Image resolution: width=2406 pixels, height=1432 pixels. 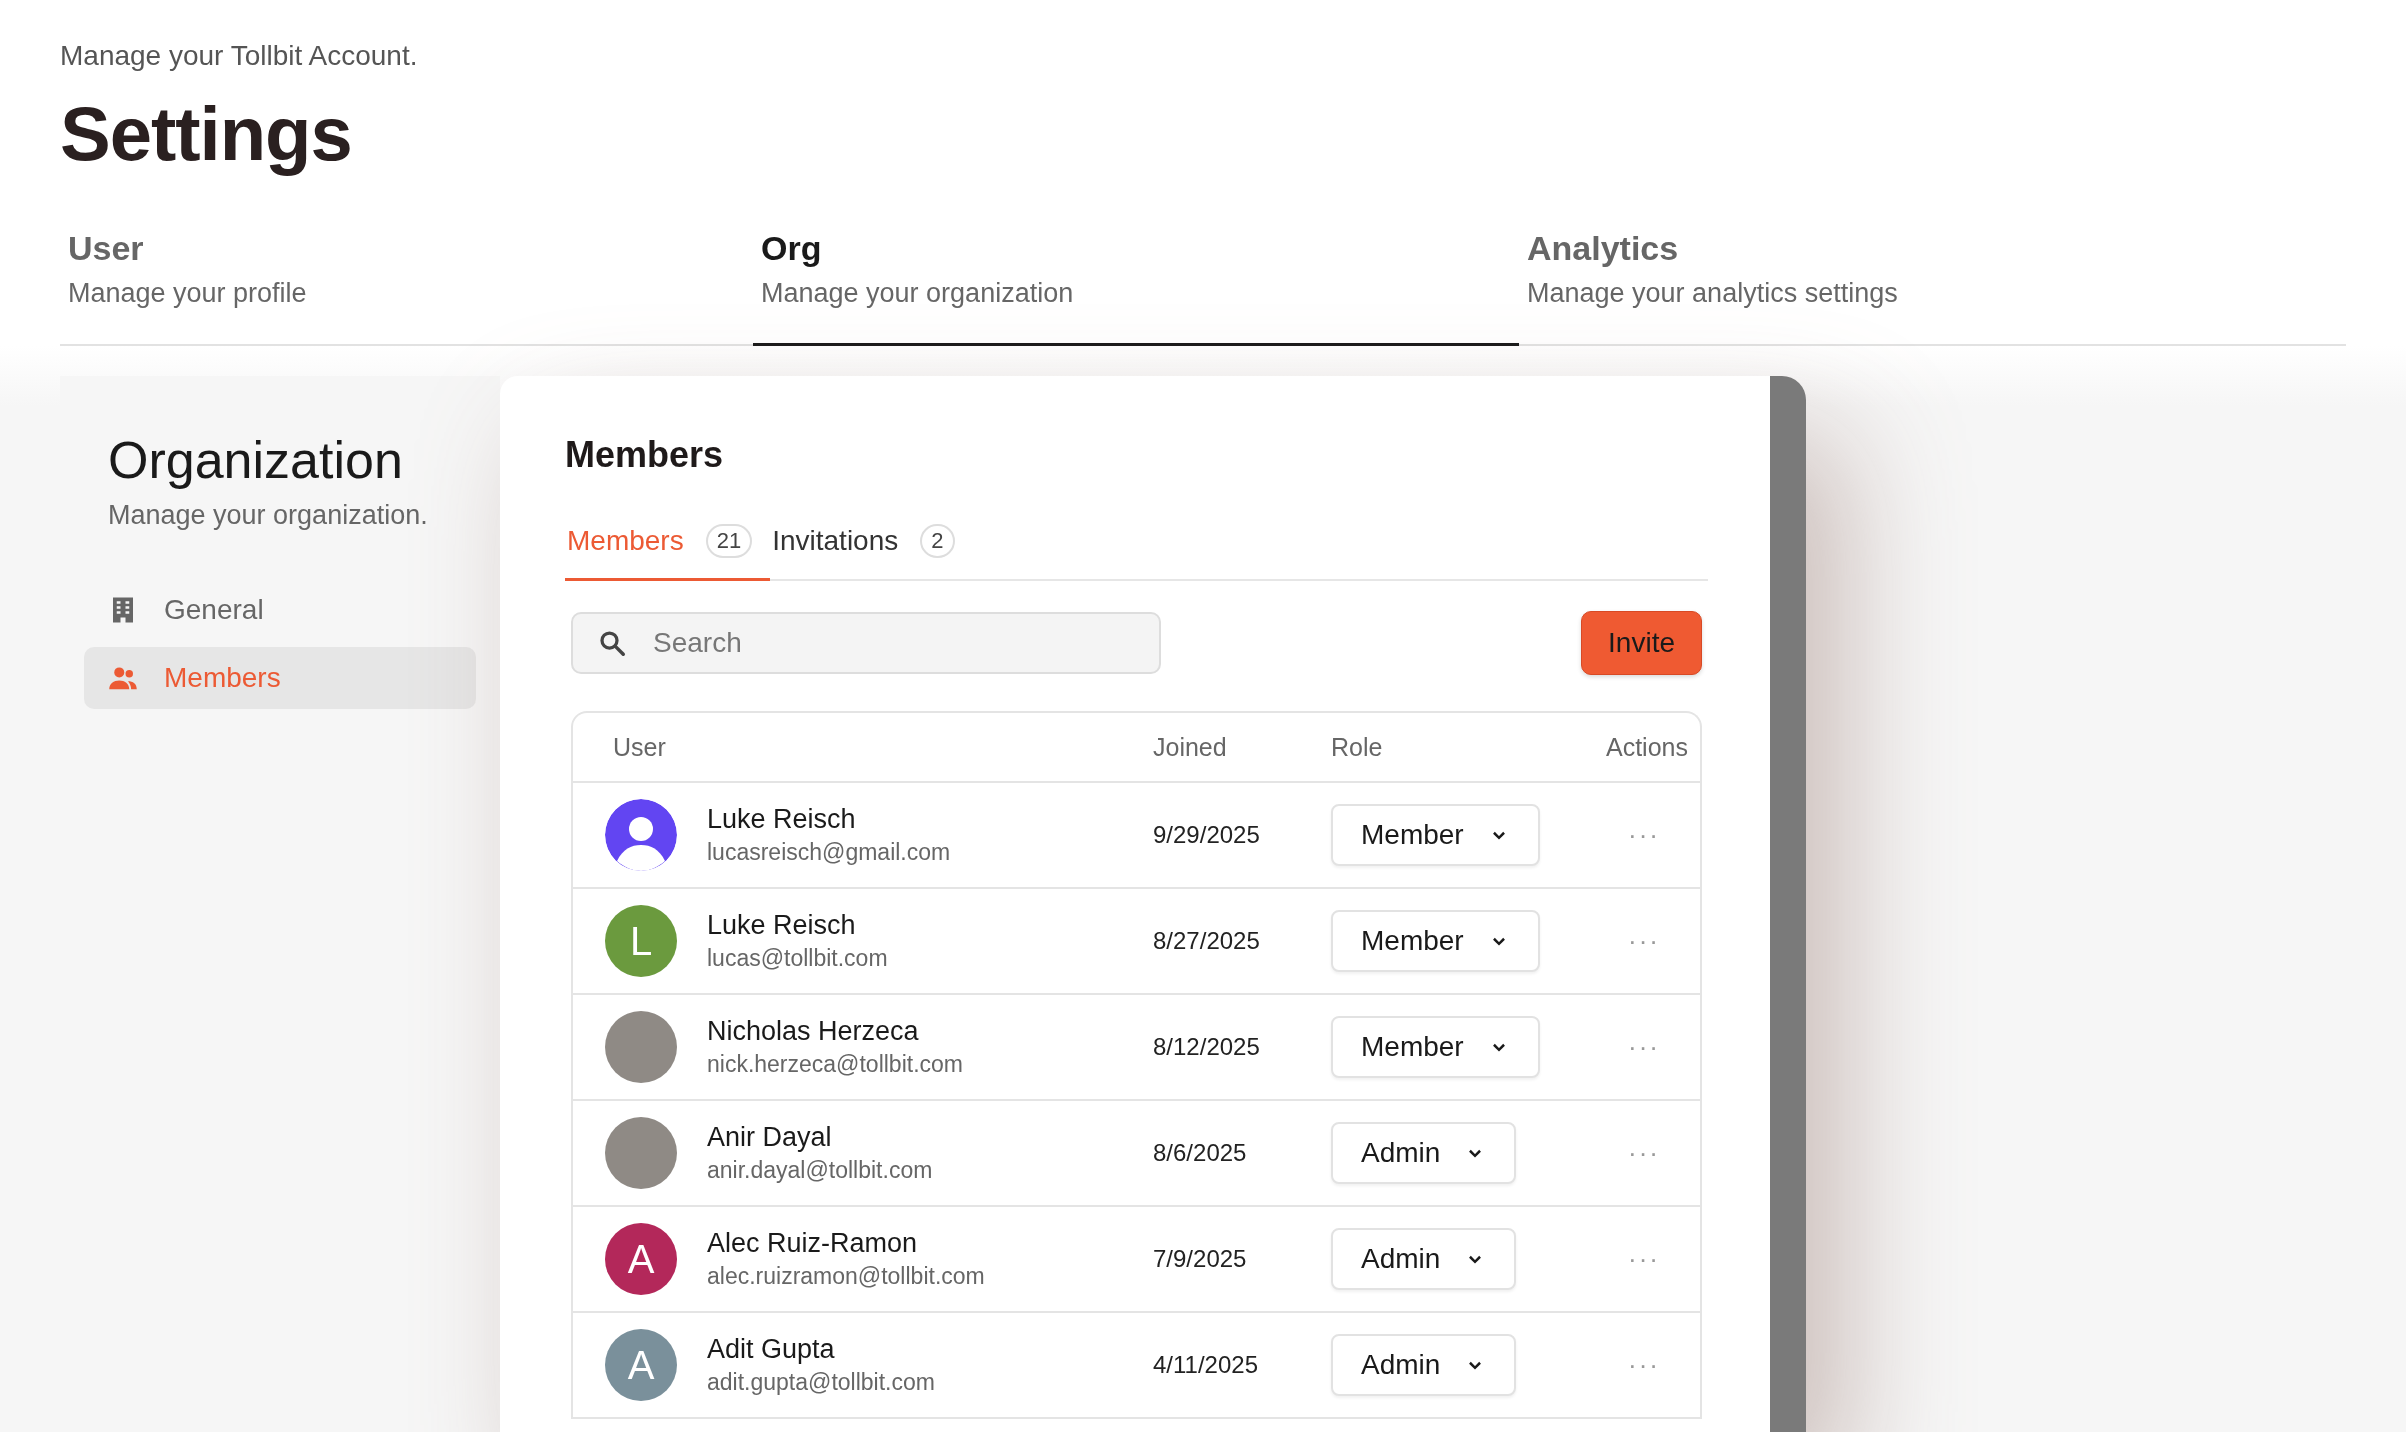 What do you see at coordinates (829, 852) in the screenshot?
I see `member-email: lucasreisch@gmail.com` at bounding box center [829, 852].